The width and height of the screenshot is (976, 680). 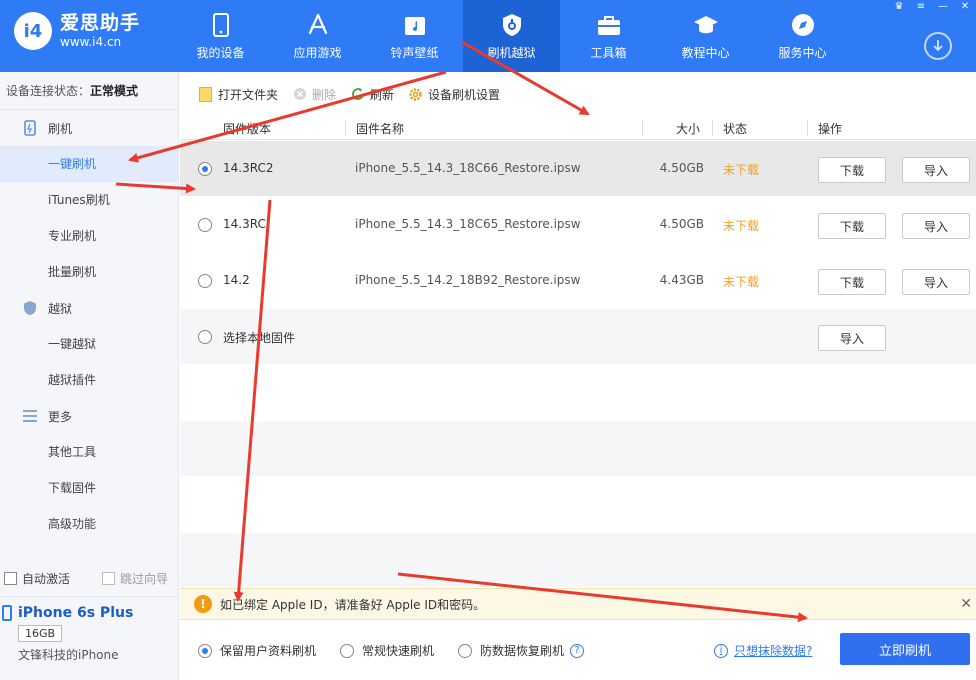 I want to click on nav-ringtones: 铃声壁纸, so click(x=414, y=36).